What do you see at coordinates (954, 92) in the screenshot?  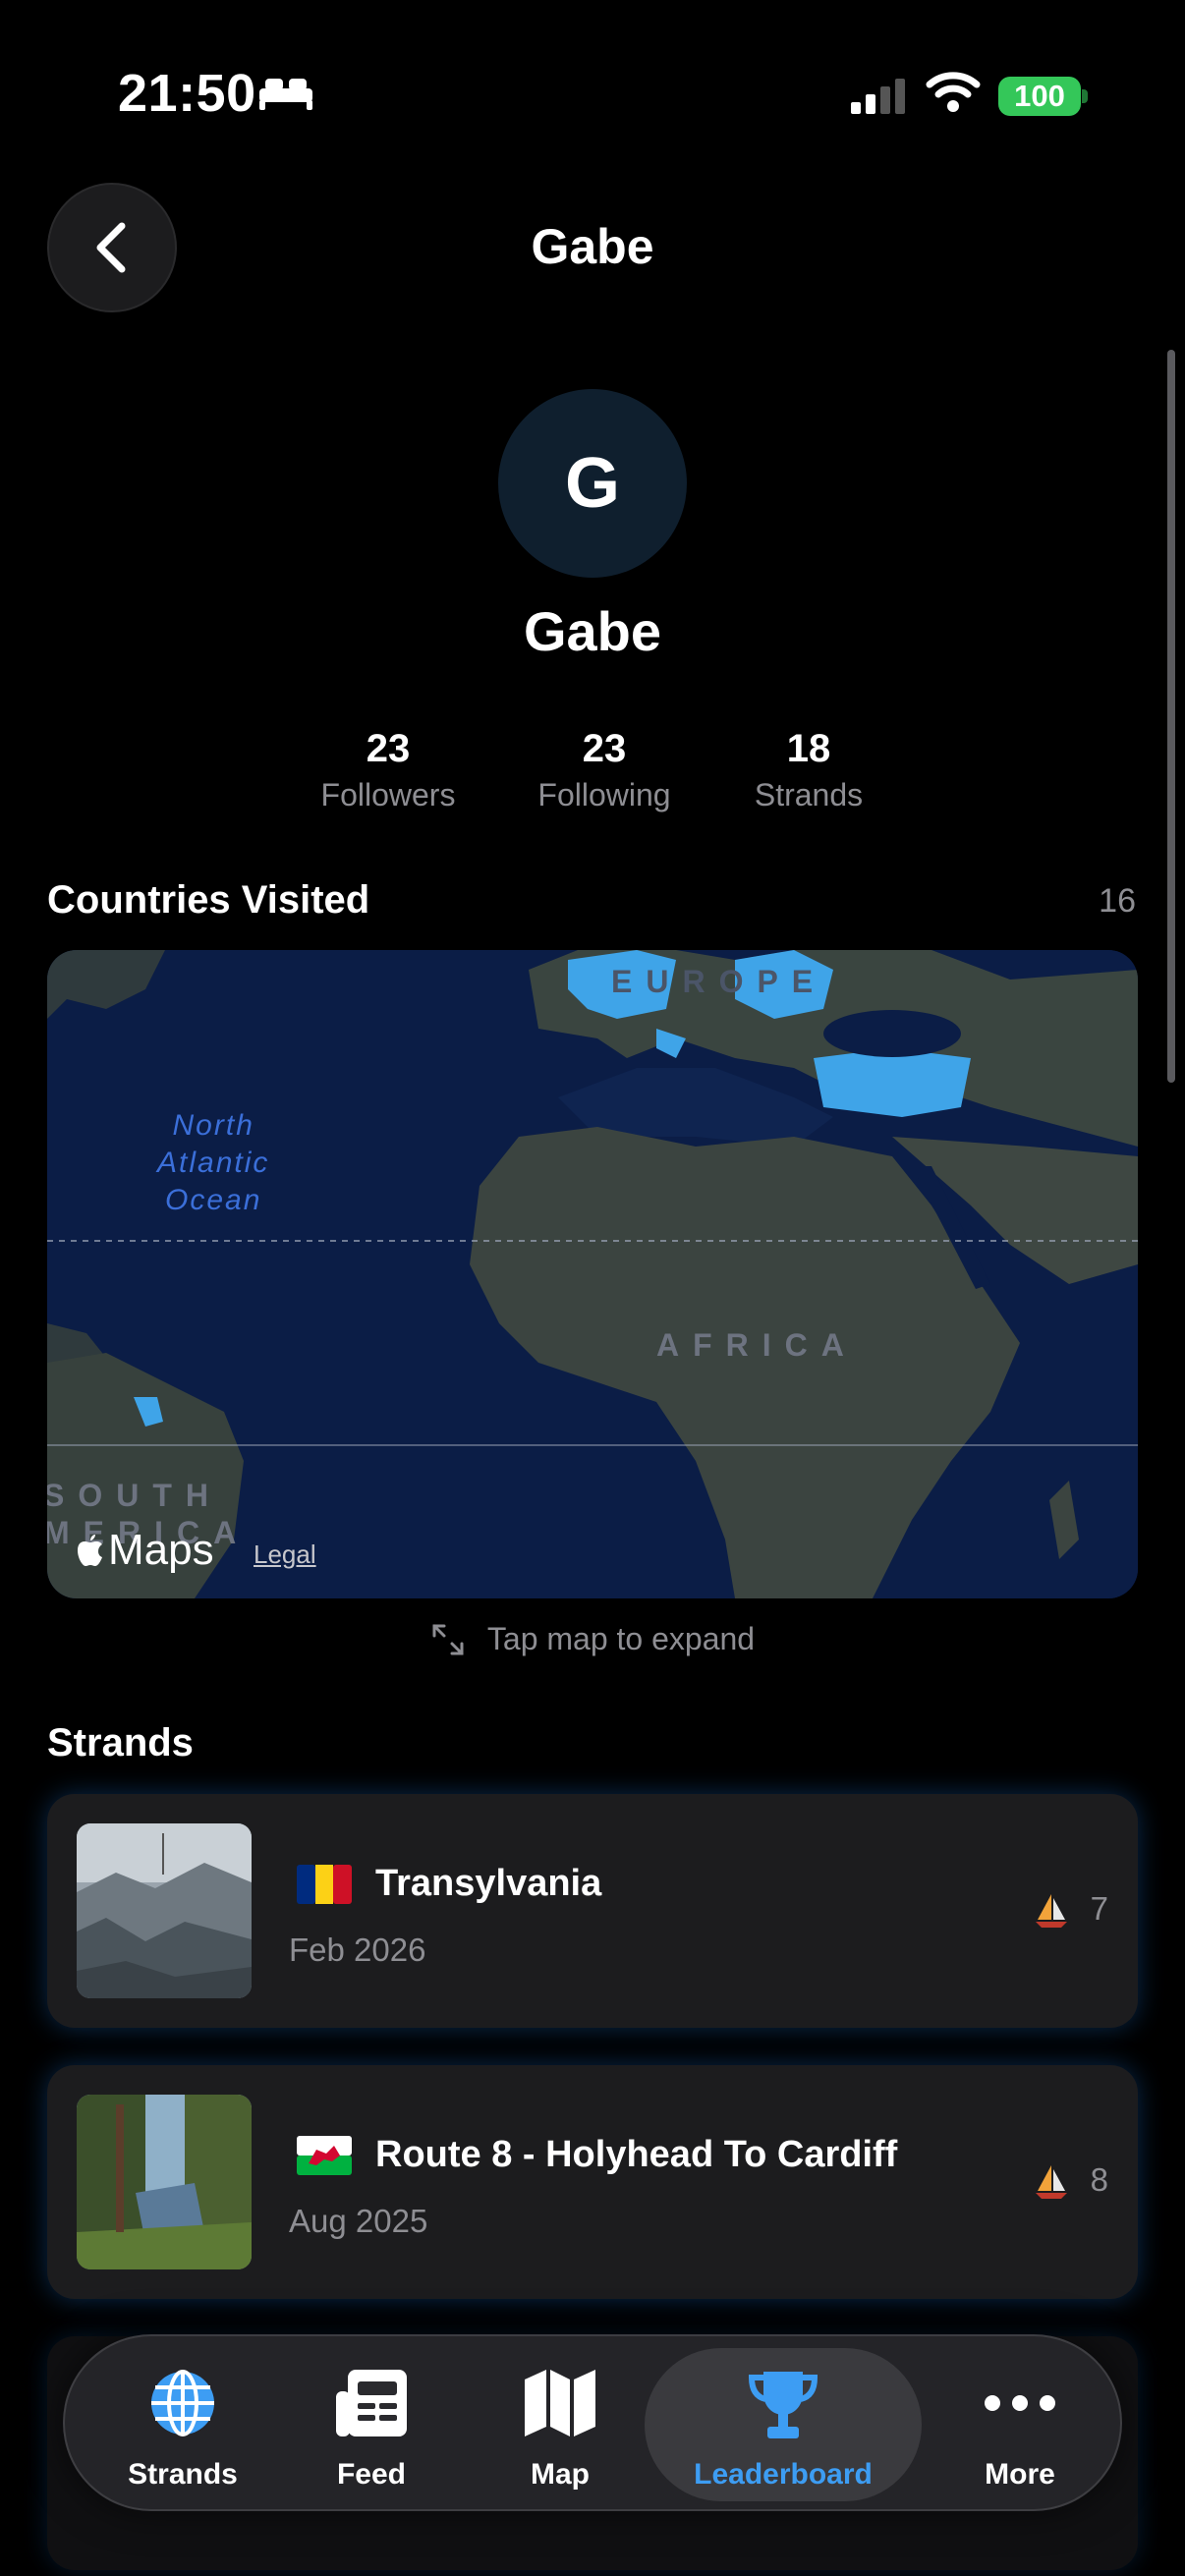 I see `wifi-icon` at bounding box center [954, 92].